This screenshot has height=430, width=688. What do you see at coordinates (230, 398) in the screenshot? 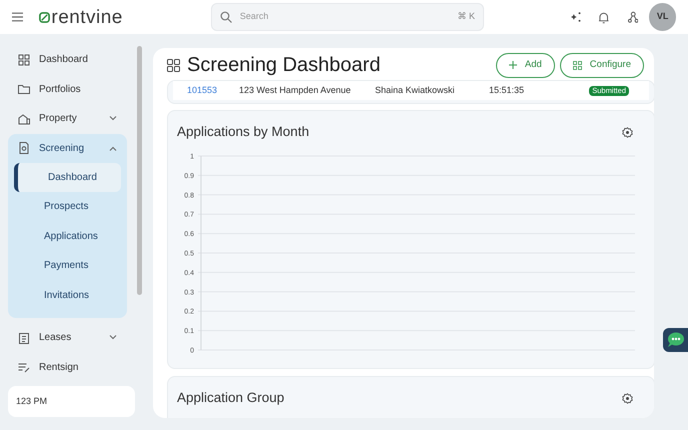
I see `card-title: Application Group` at bounding box center [230, 398].